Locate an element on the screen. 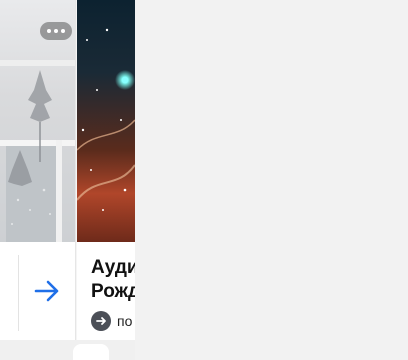 This screenshot has height=360, width=408. card-meta-text: по is located at coordinates (125, 321).